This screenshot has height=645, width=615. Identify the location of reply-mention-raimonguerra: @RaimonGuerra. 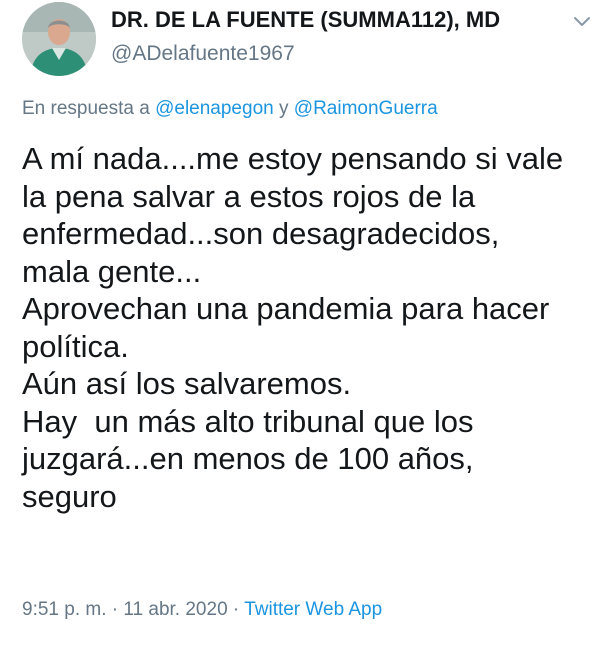
(366, 108).